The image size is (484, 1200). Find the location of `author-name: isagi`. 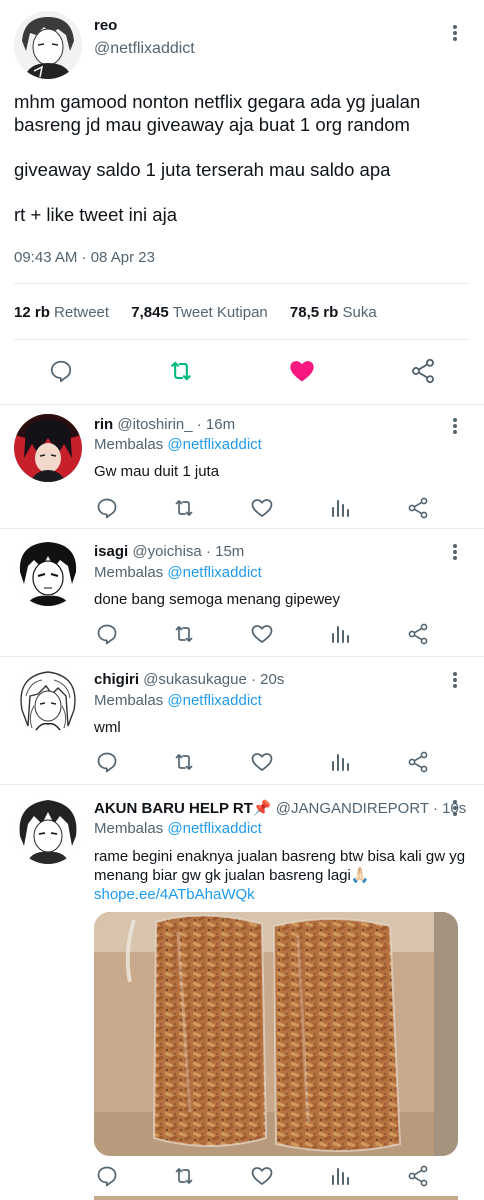

author-name: isagi is located at coordinates (111, 551).